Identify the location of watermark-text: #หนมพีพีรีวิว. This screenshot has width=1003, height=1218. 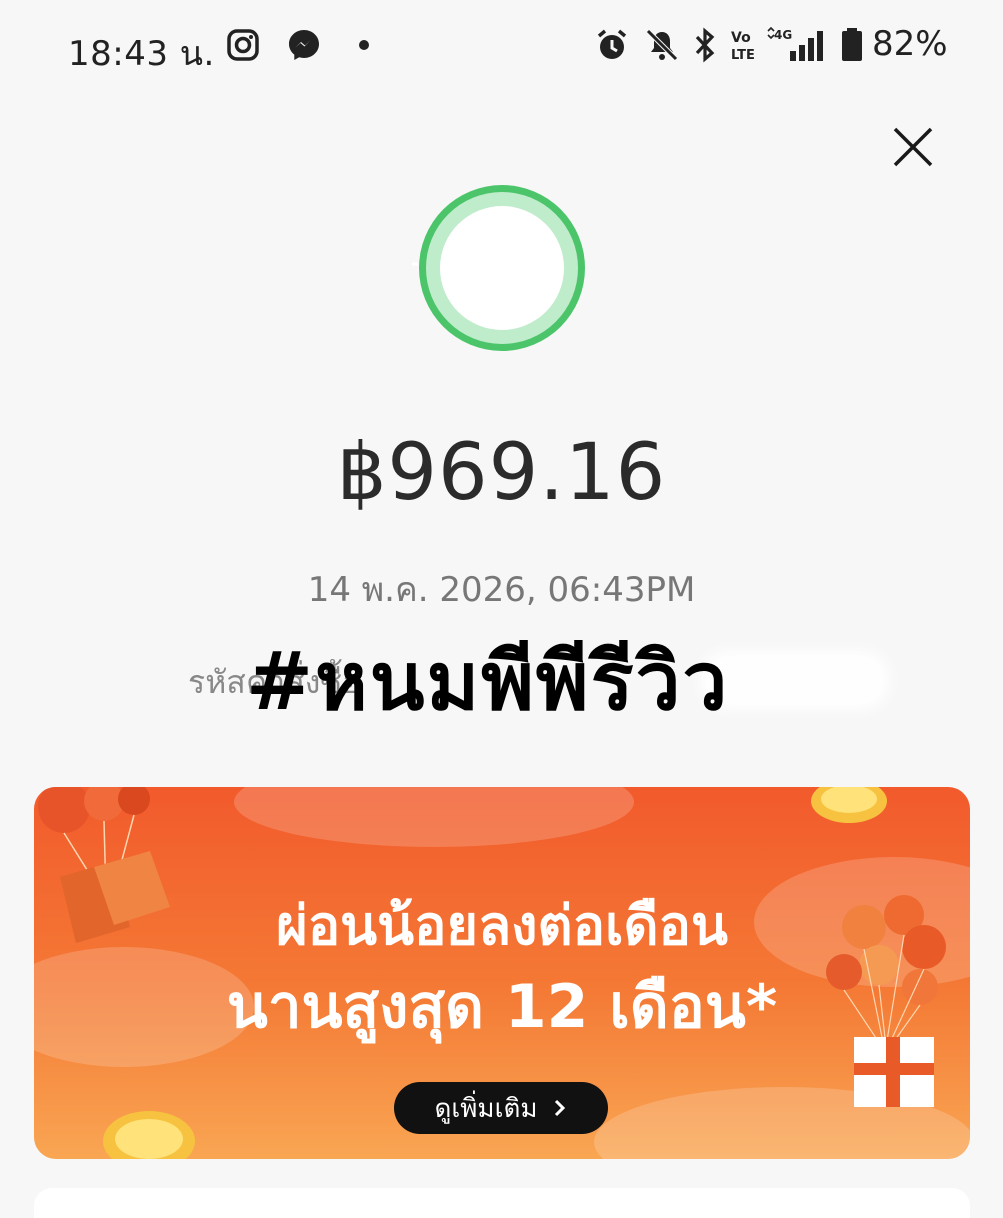
(488, 681).